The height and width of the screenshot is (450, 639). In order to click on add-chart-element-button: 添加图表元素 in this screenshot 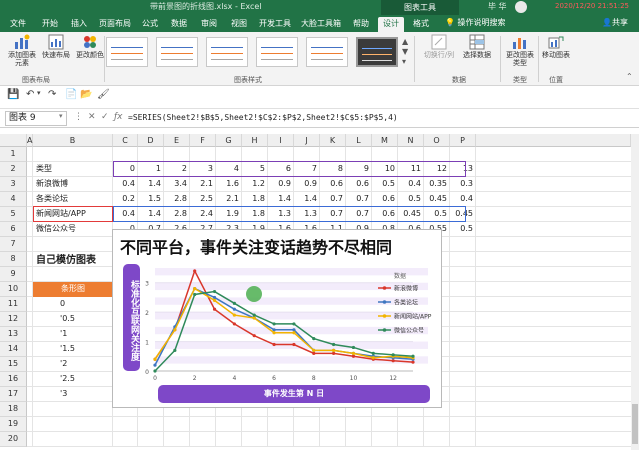, I will do `click(22, 50)`.